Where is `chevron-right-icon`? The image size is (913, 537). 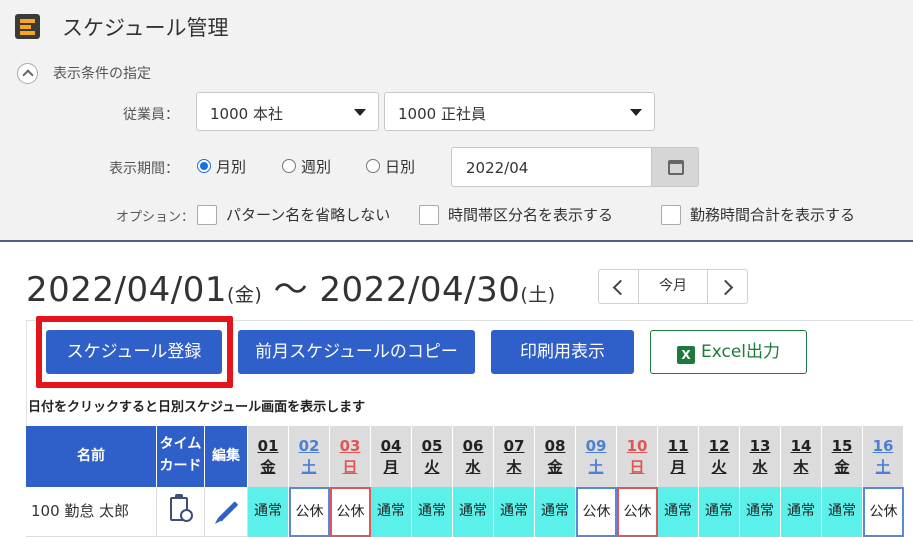
chevron-right-icon is located at coordinates (727, 286).